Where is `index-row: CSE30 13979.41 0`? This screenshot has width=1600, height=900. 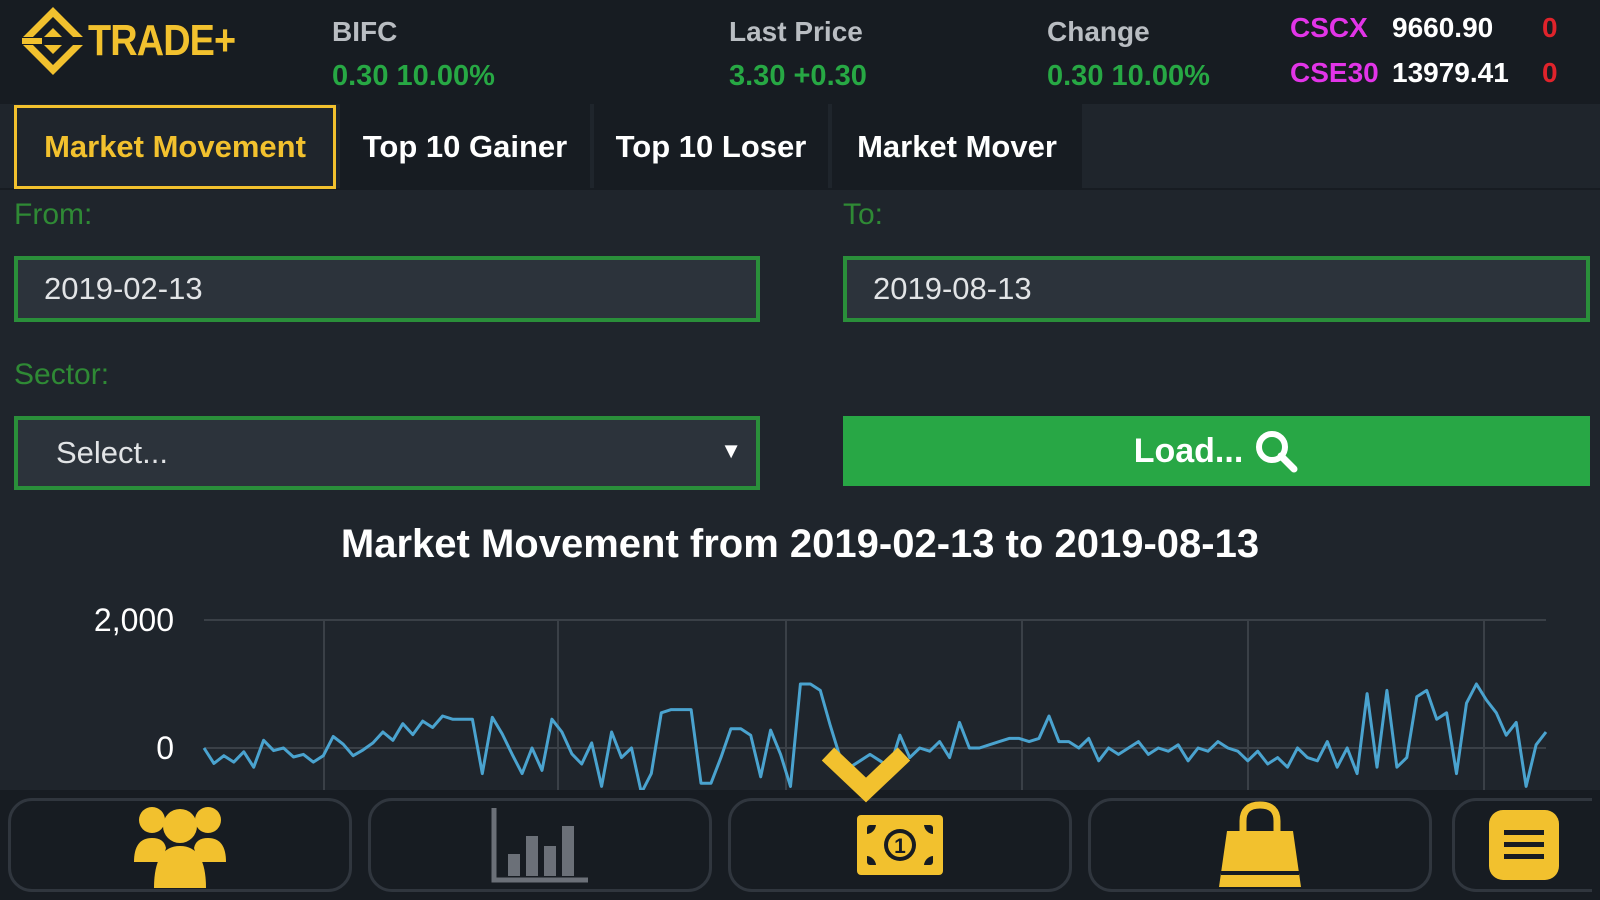 index-row: CSE30 13979.41 0 is located at coordinates (1424, 73).